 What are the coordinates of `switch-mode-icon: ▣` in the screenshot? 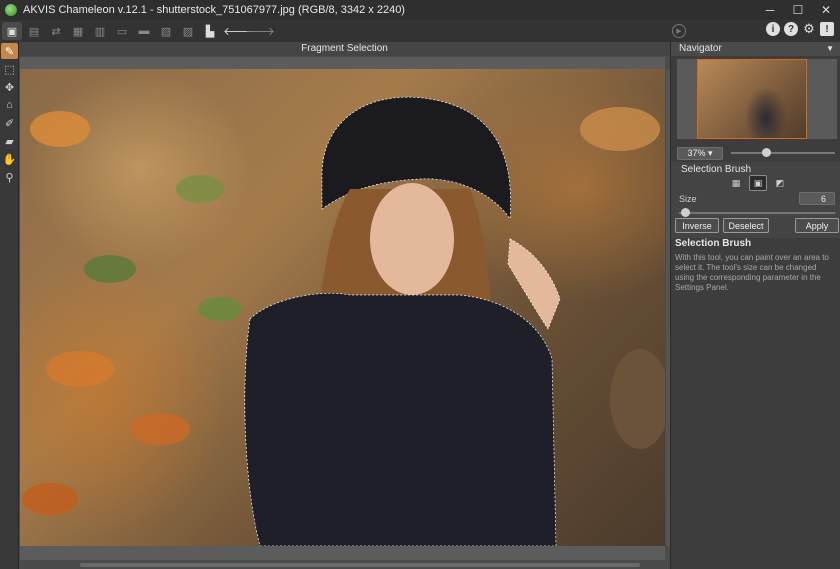 It's located at (12, 31).